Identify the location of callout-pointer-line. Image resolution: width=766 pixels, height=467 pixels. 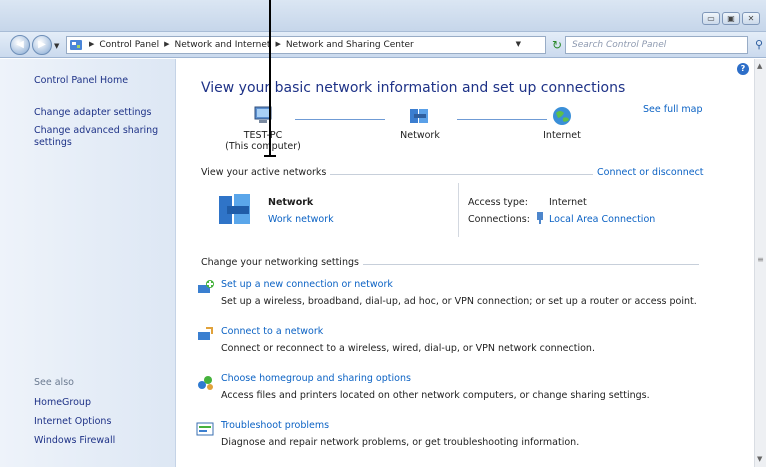
(270, 78).